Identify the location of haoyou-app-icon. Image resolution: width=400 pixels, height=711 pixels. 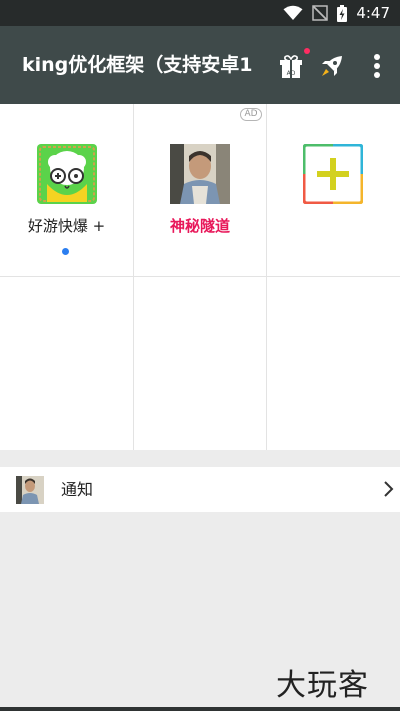
(67, 174).